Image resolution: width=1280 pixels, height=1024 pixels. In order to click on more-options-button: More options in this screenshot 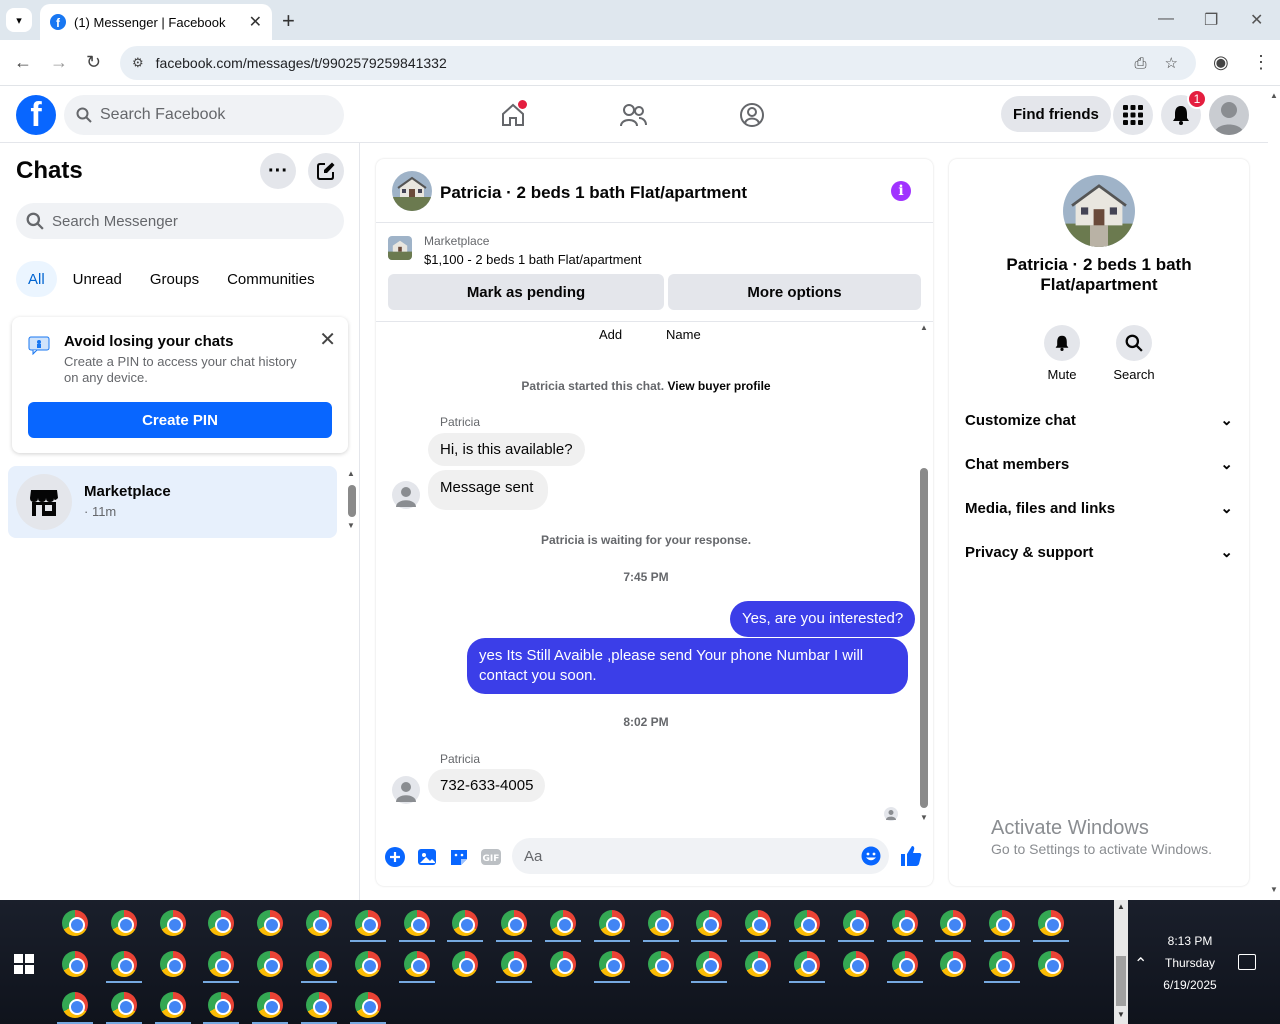, I will do `click(794, 292)`.